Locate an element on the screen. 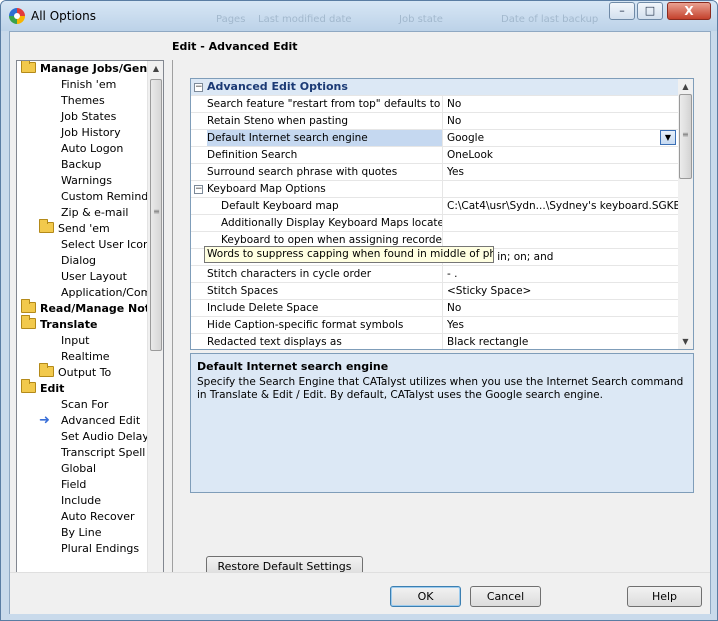  property-row: Include Delete Space No is located at coordinates (435, 308).